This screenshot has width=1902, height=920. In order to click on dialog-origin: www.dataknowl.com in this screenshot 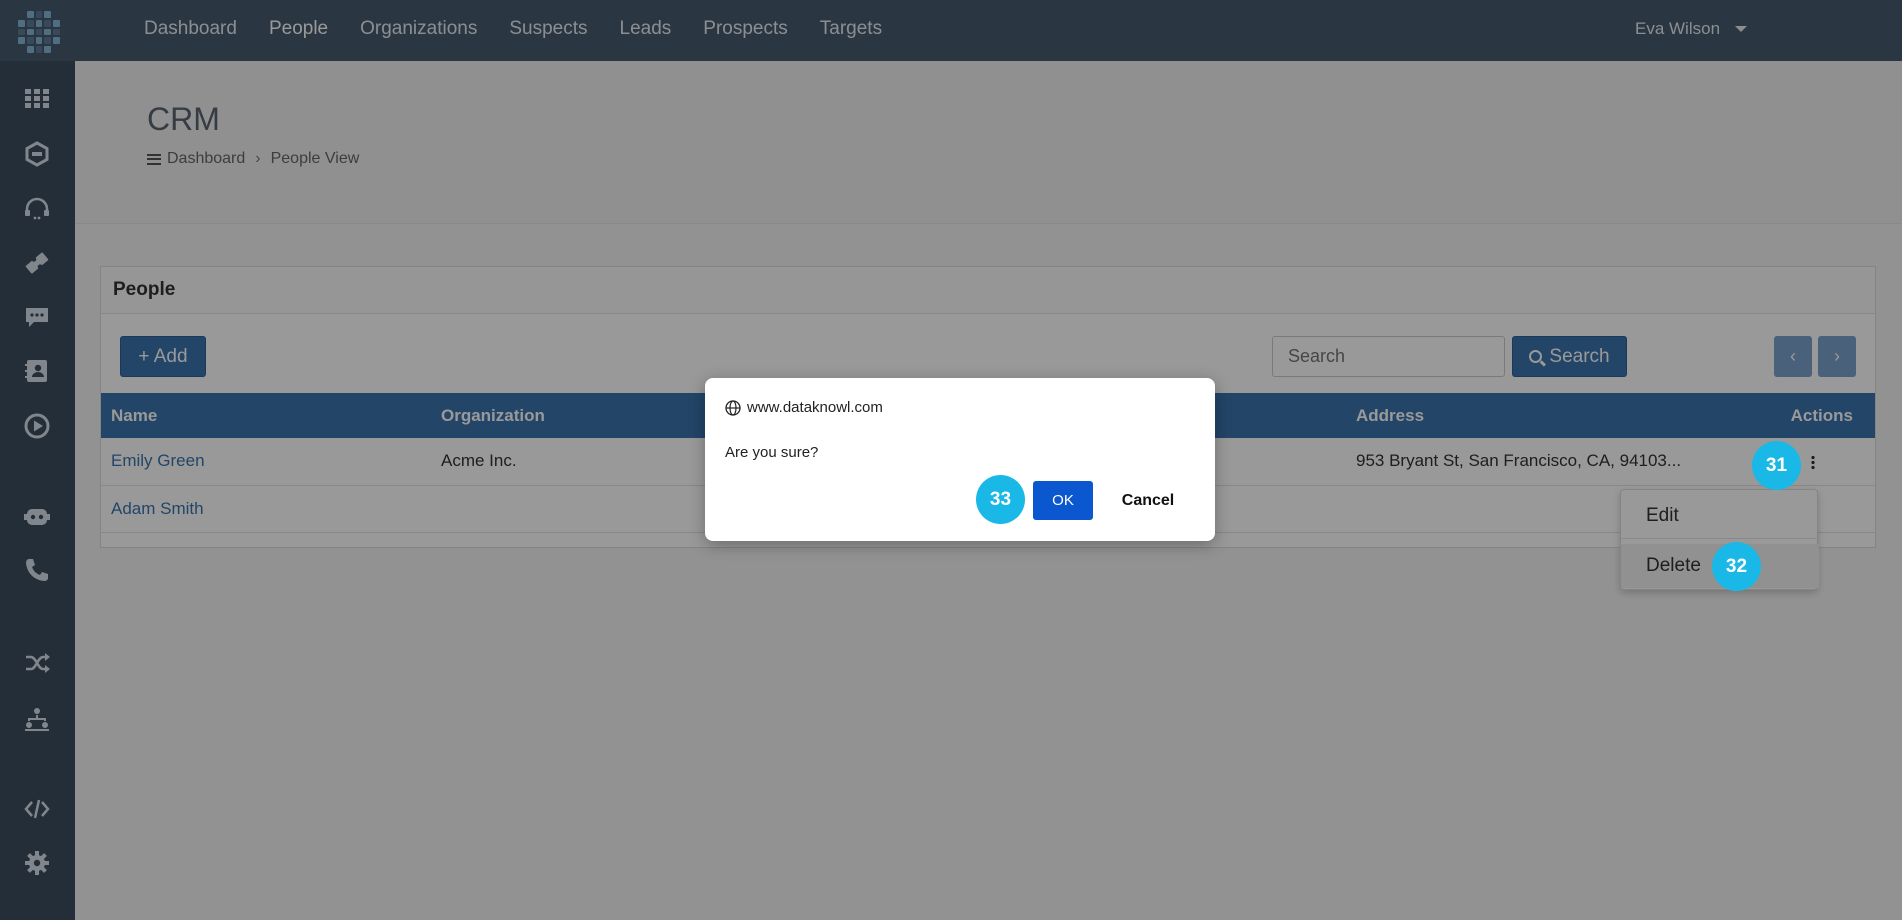, I will do `click(804, 407)`.